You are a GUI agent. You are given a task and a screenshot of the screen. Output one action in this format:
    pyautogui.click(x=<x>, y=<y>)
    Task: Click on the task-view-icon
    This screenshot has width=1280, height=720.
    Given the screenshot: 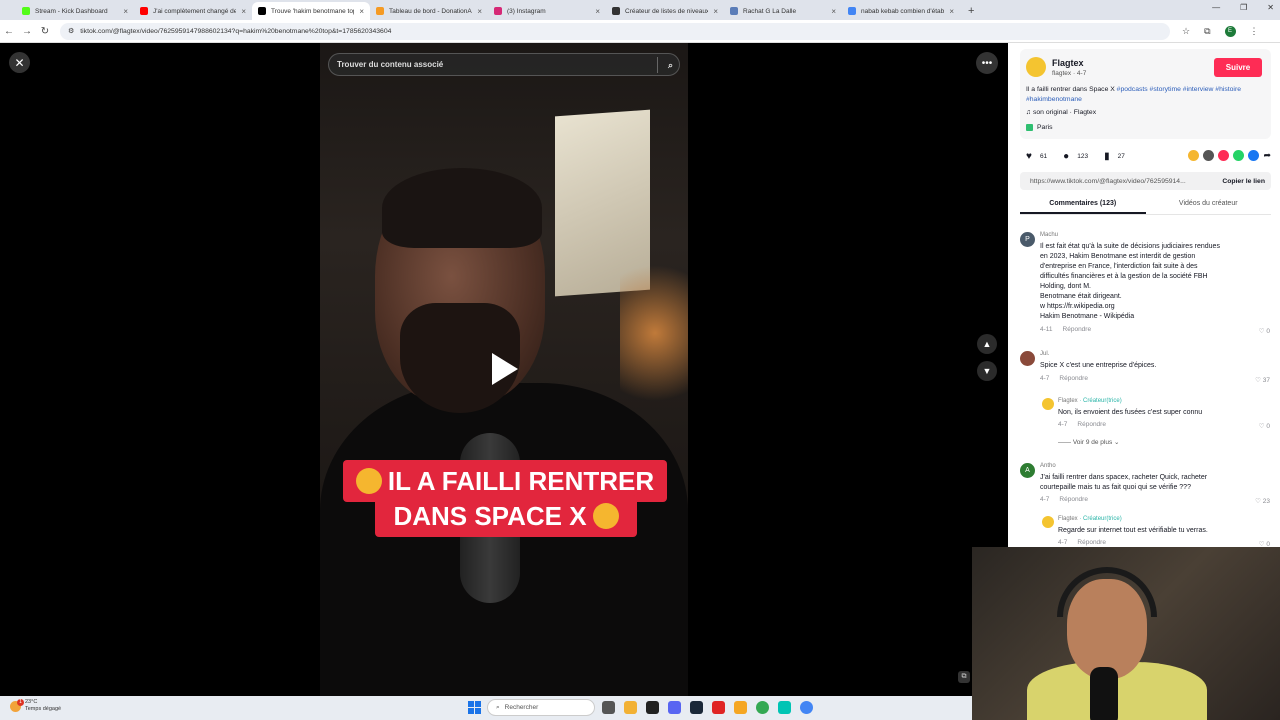 What is the action you would take?
    pyautogui.click(x=608, y=707)
    